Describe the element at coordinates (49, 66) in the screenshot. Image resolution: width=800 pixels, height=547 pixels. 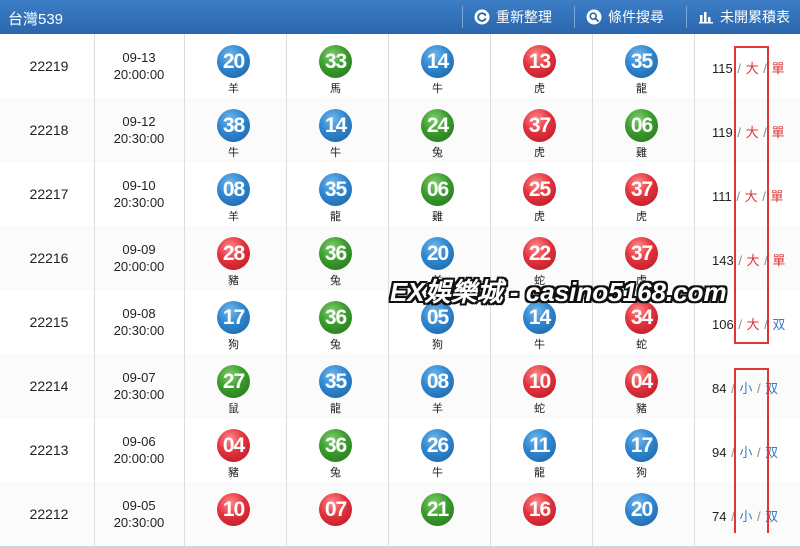
I see `issue-number: 22219` at that location.